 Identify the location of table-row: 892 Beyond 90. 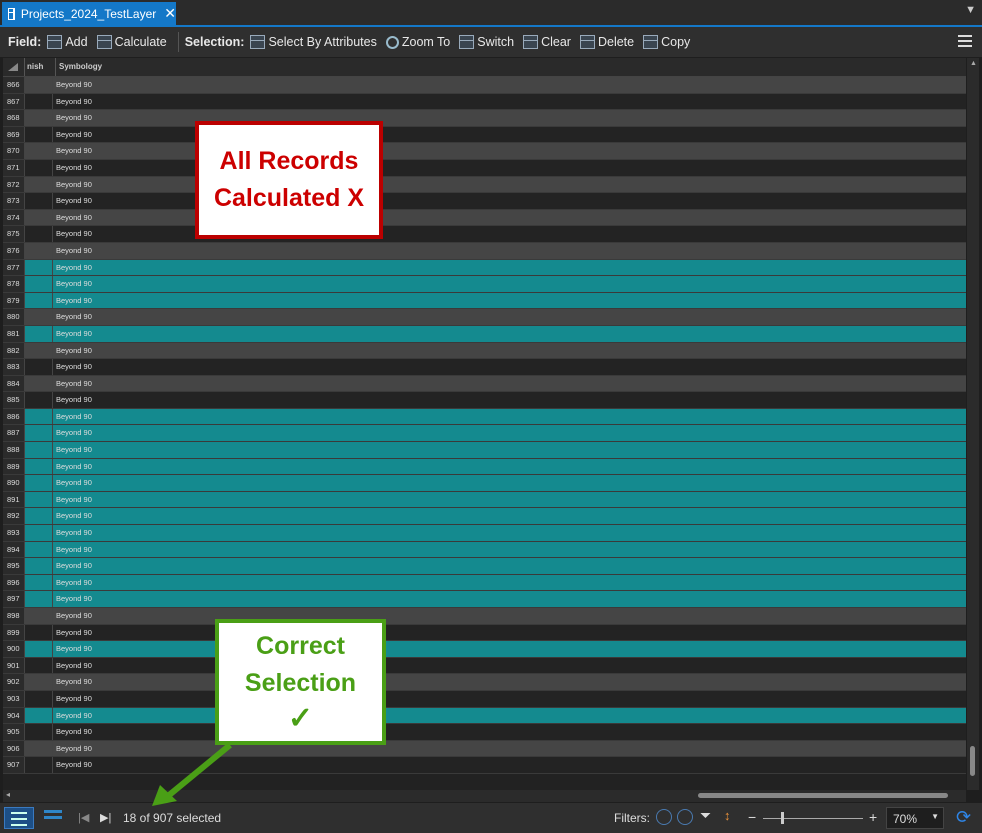
(484, 517).